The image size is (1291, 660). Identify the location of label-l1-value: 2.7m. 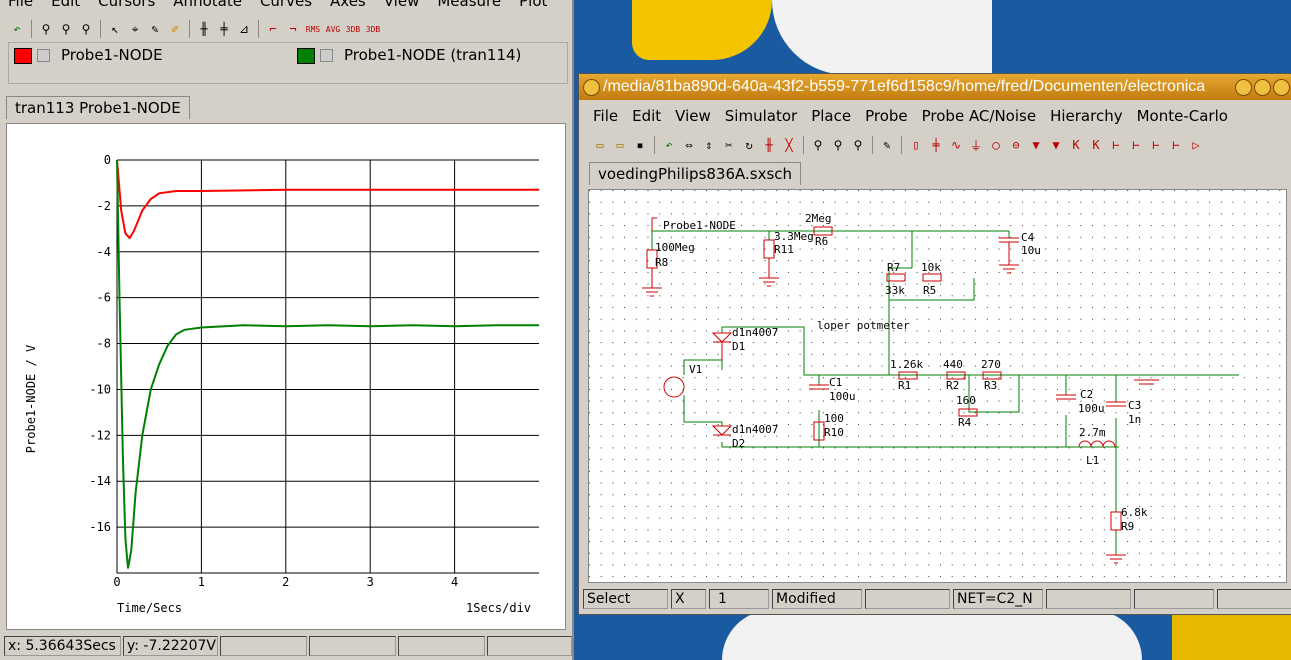
(1092, 432).